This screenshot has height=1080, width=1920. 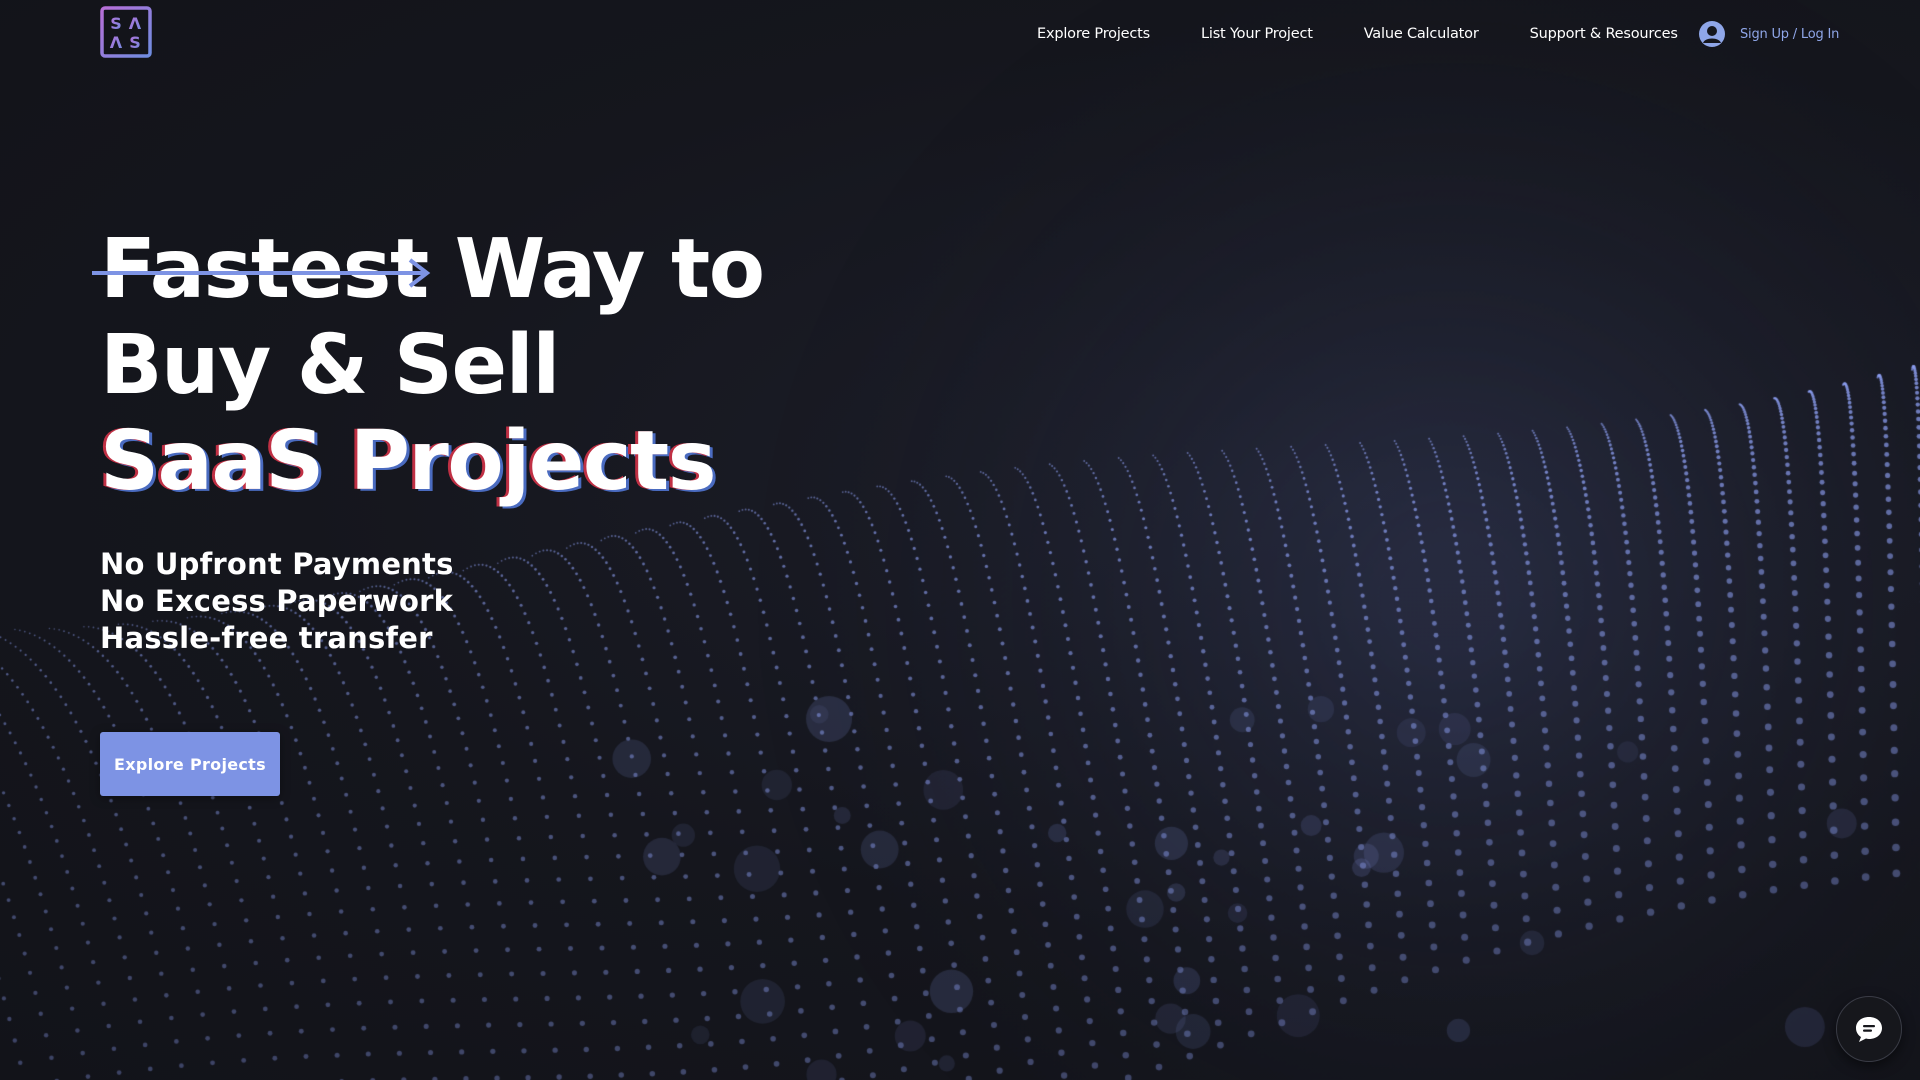 What do you see at coordinates (1257, 34) in the screenshot?
I see `nav-list-your-project: List Your Project` at bounding box center [1257, 34].